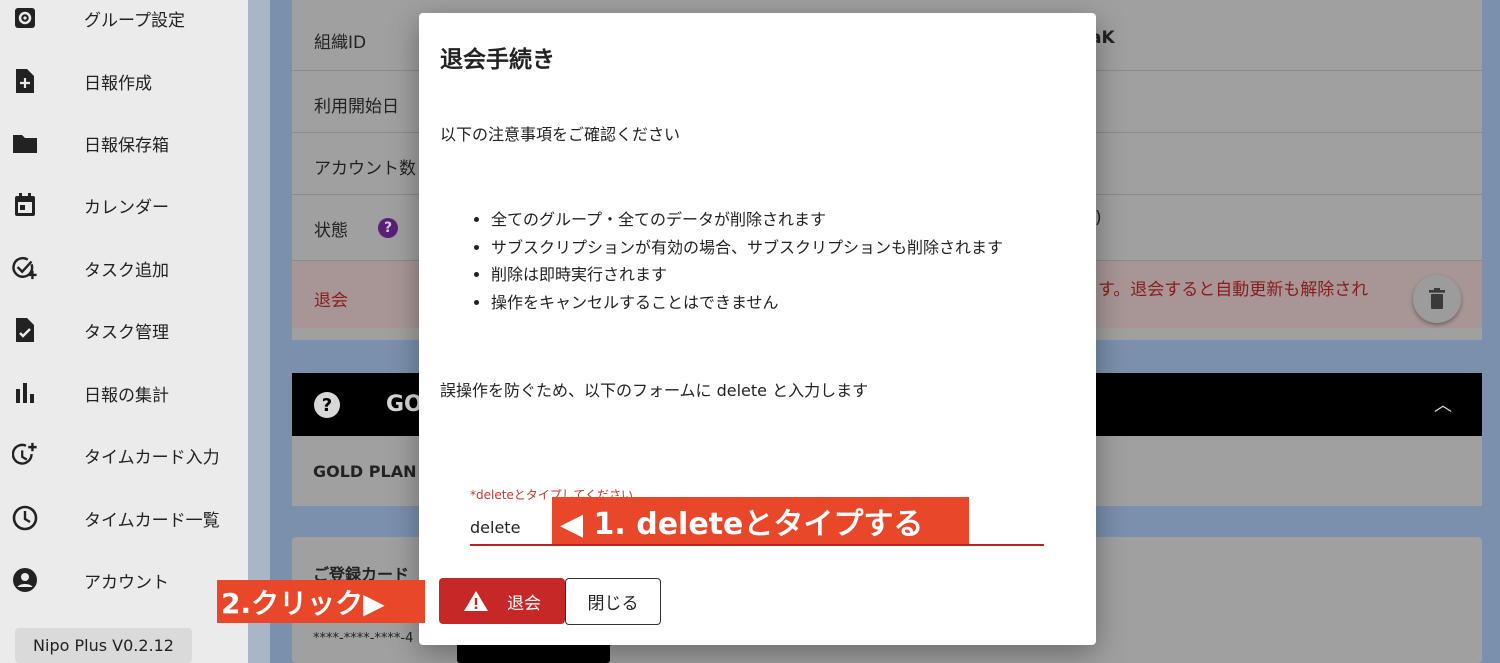  I want to click on gear-icon, so click(25, 18).